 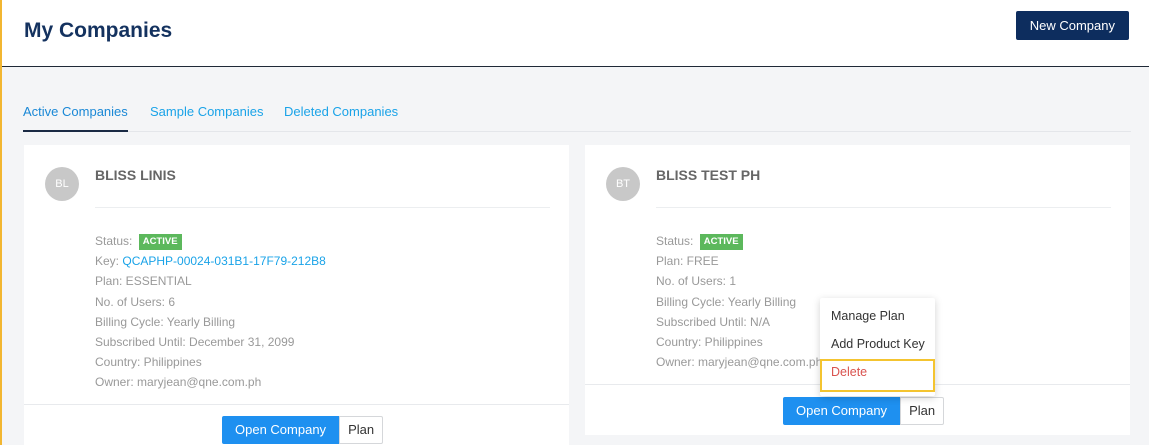 I want to click on new-company-button: New Company, so click(x=1072, y=25).